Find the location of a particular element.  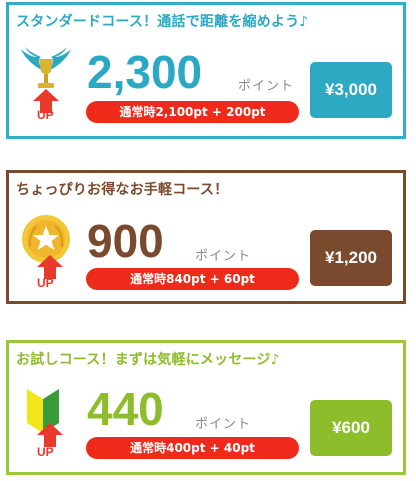

plan-title: お試しコース！まずは気軽にメッセージ♪ is located at coordinates (148, 360).